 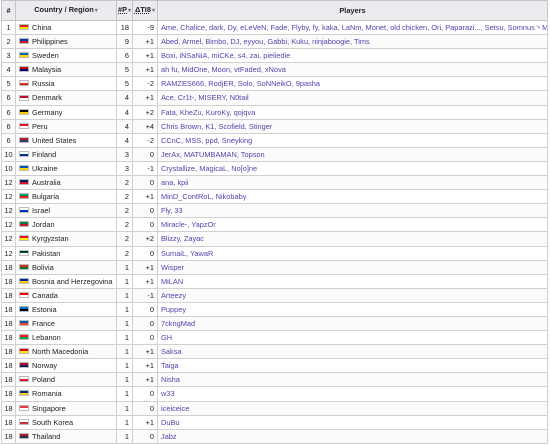 What do you see at coordinates (187, 253) in the screenshot?
I see `player-links: SumaiL, YawaR` at bounding box center [187, 253].